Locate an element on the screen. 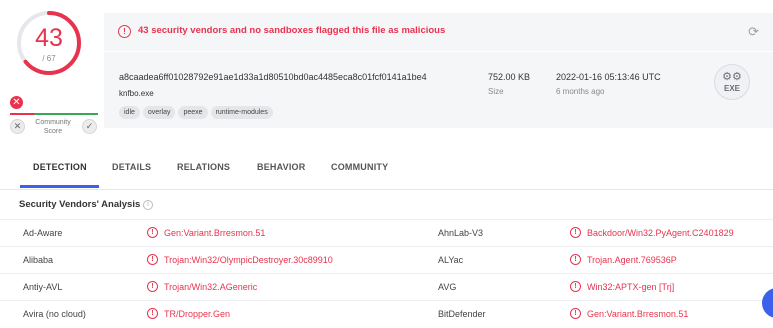  engine-total: / 67 is located at coordinates (49, 58).